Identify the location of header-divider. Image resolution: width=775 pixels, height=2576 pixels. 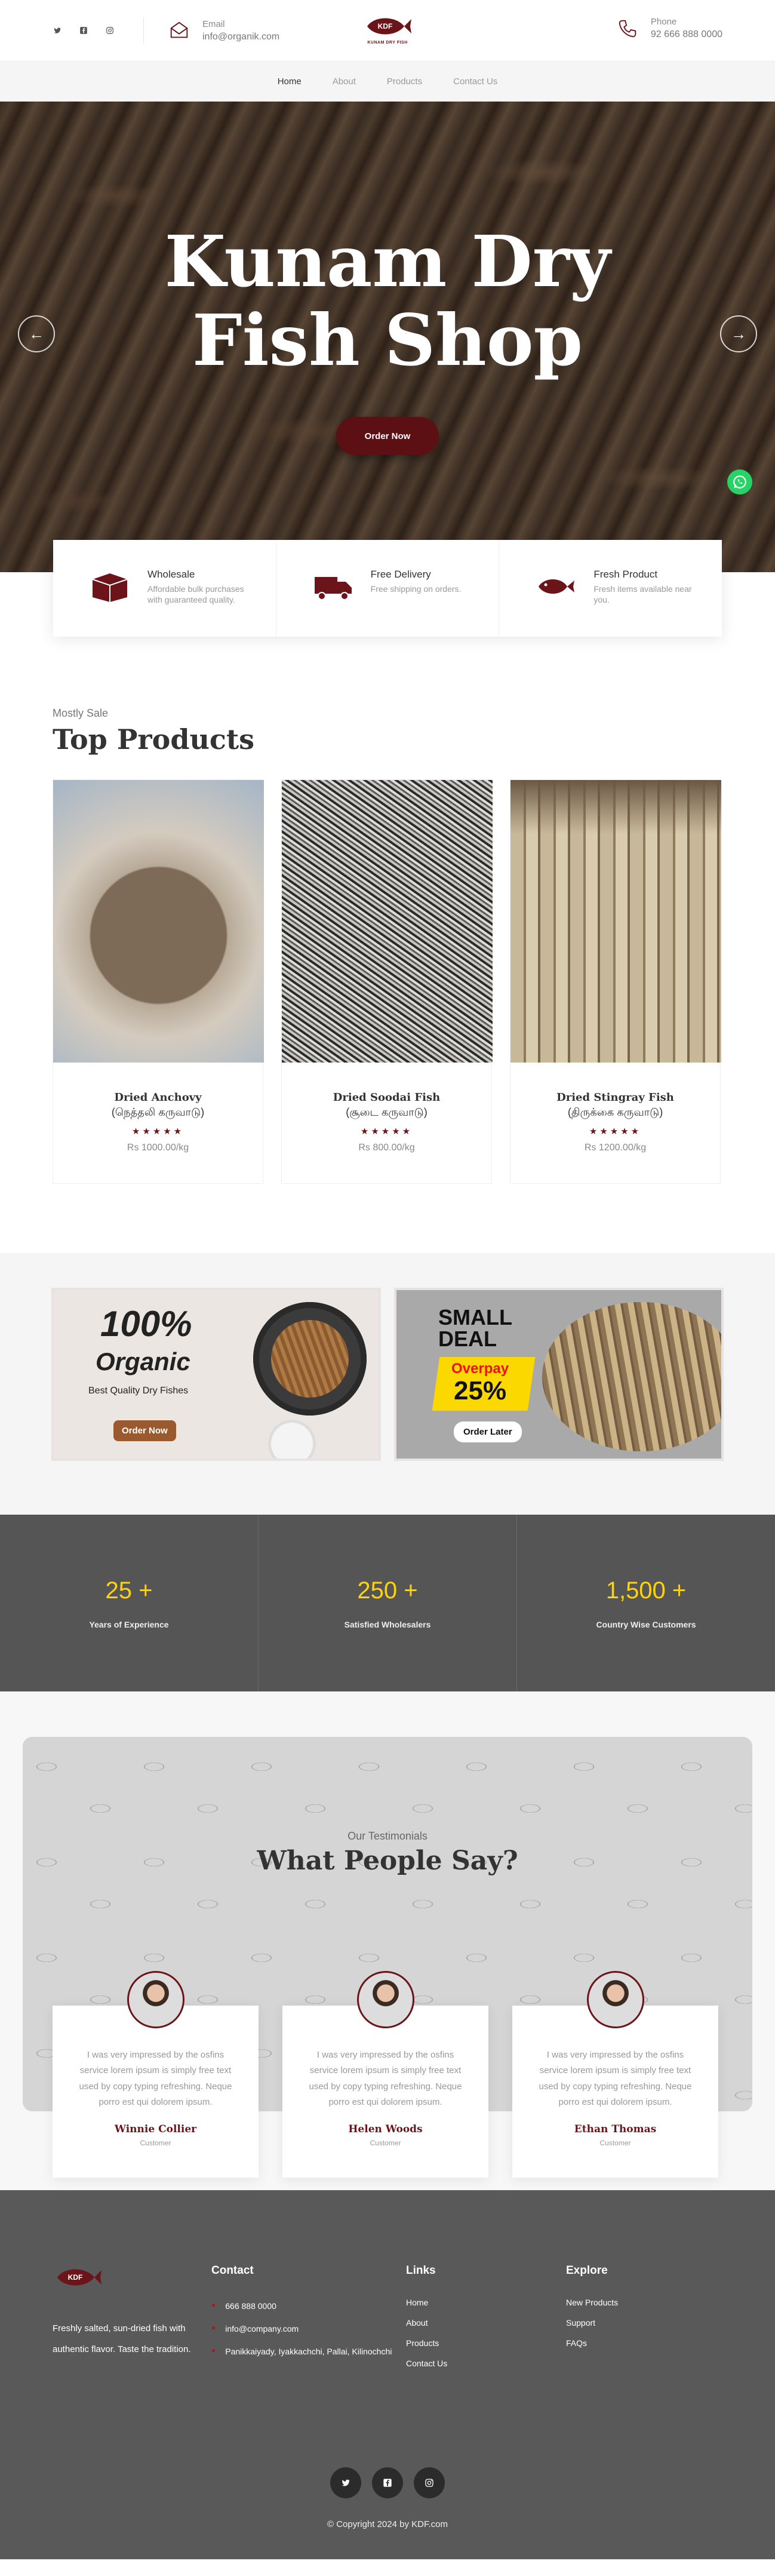
(143, 30).